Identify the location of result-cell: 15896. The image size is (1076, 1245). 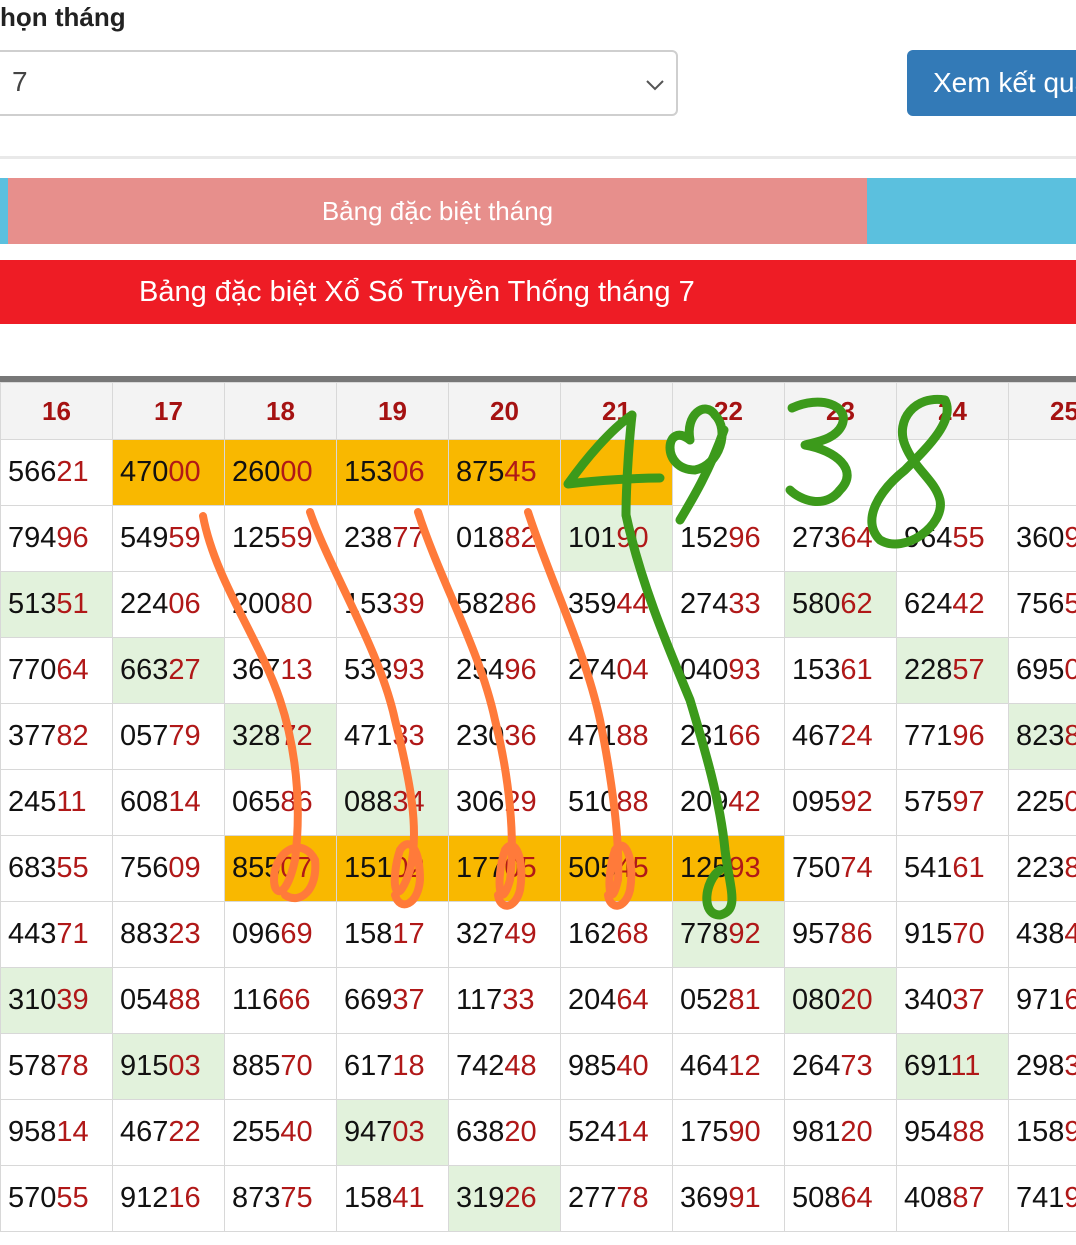
(1042, 1132).